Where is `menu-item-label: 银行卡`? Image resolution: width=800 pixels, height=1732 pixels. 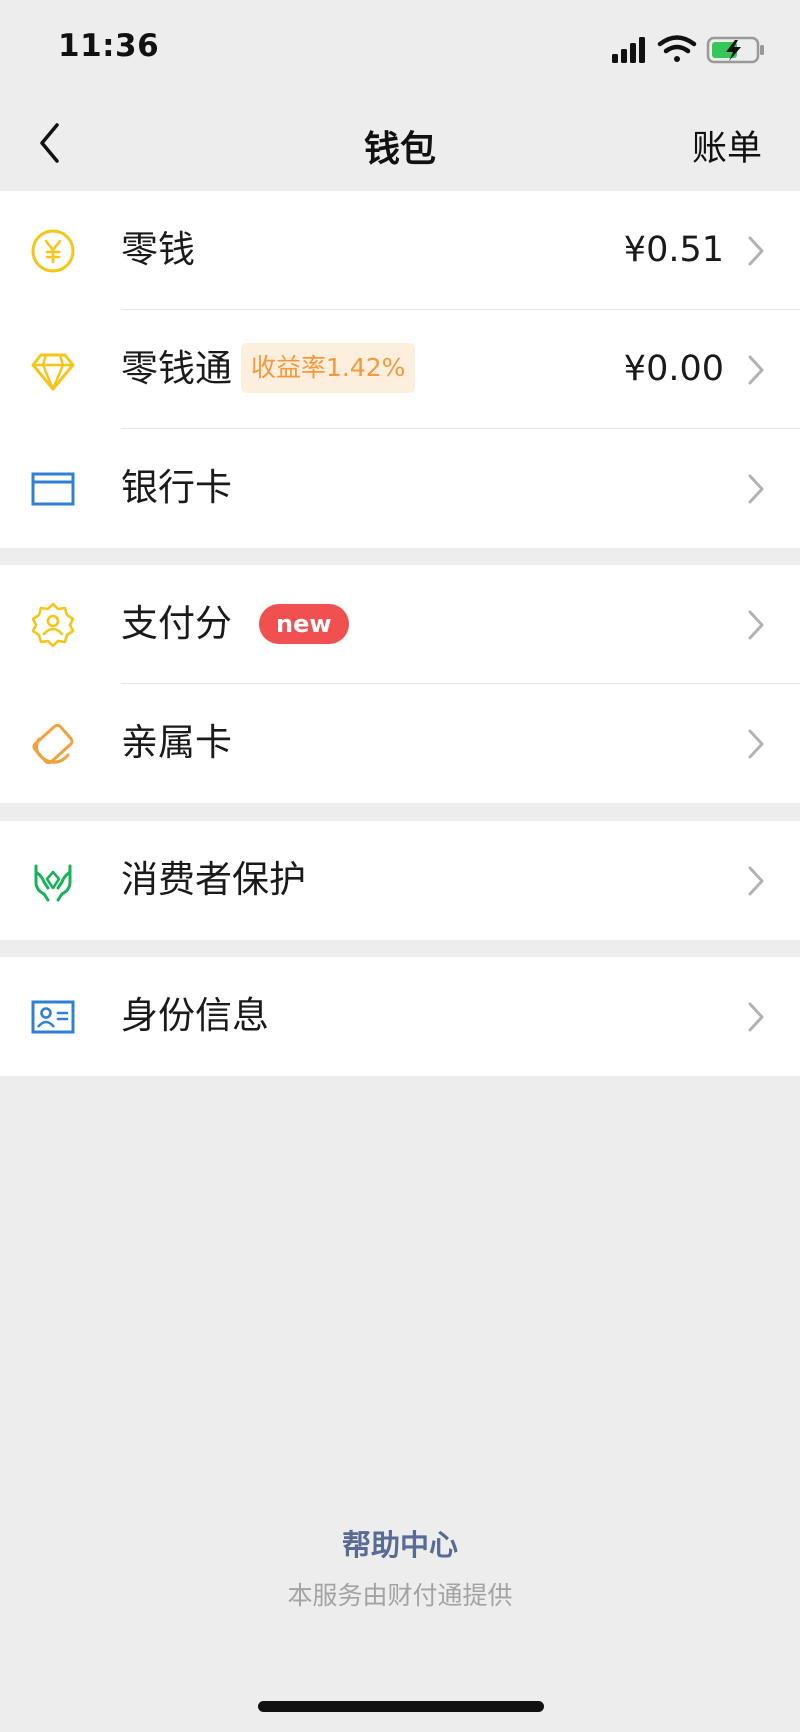
menu-item-label: 银行卡 is located at coordinates (176, 487).